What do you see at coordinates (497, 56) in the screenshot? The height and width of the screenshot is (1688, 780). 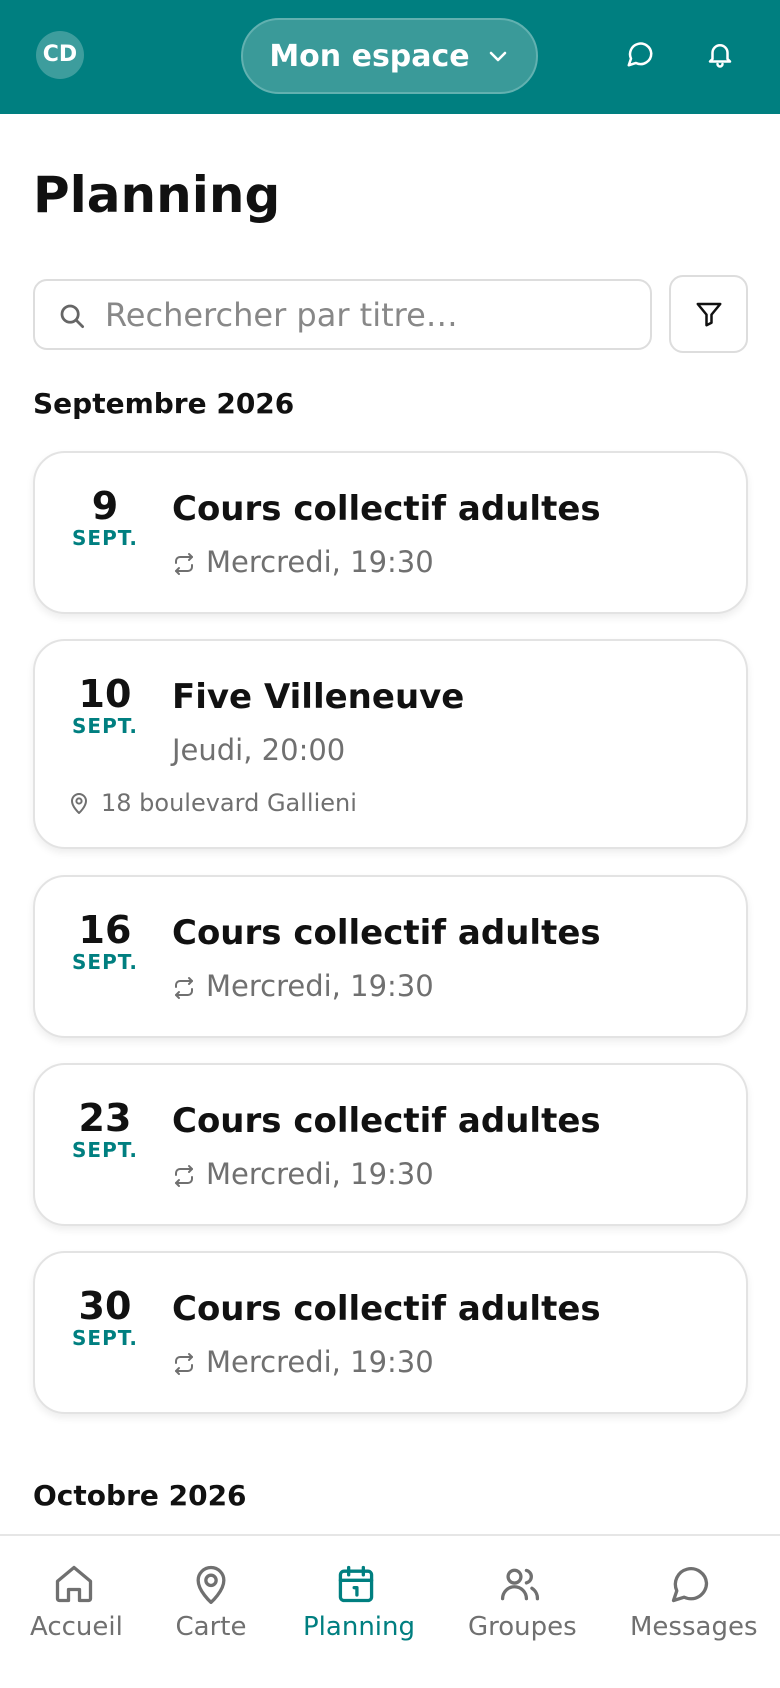 I see `chevron-down-icon` at bounding box center [497, 56].